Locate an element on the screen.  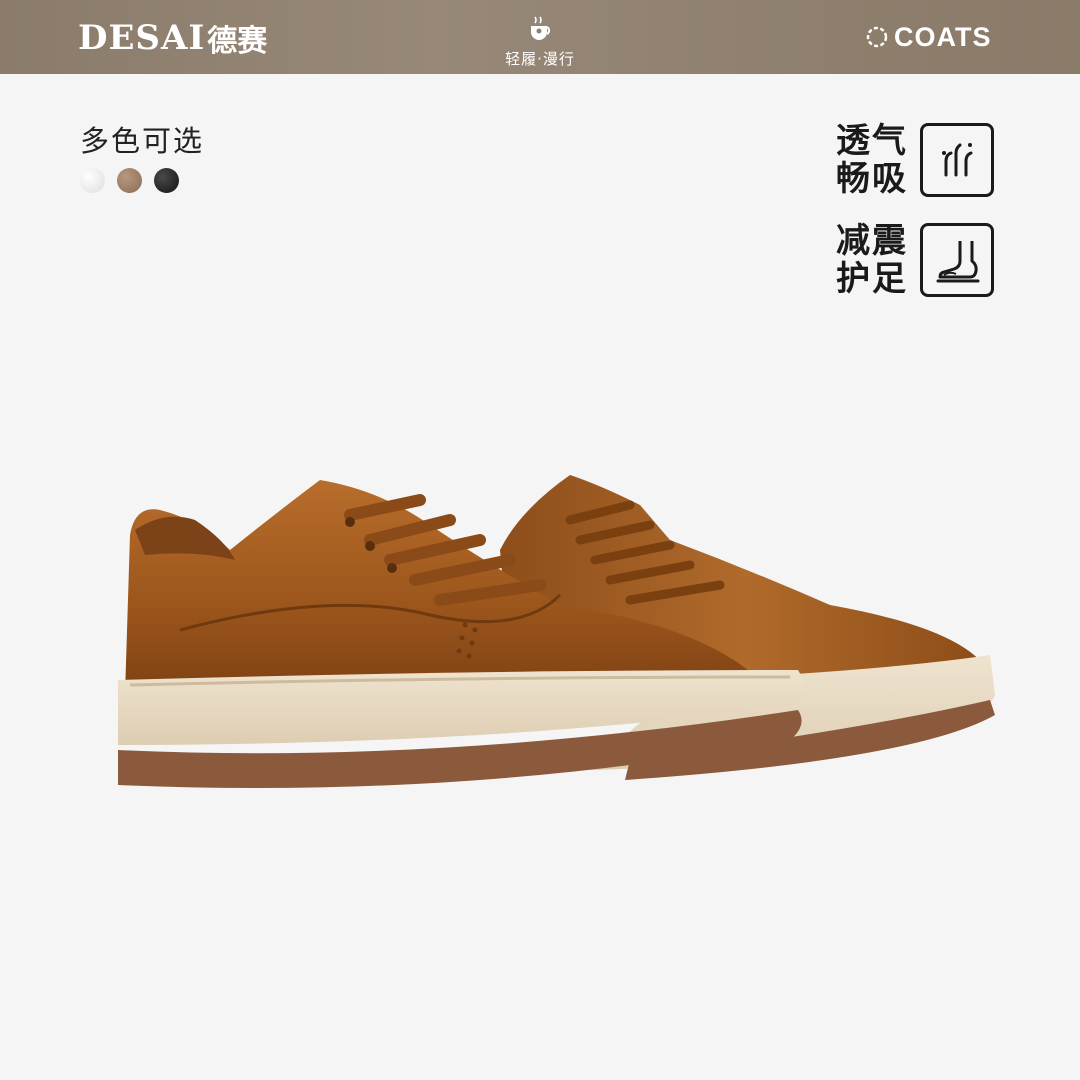
feature-cushion-text: 减震 护足 is located at coordinates (874, 260).